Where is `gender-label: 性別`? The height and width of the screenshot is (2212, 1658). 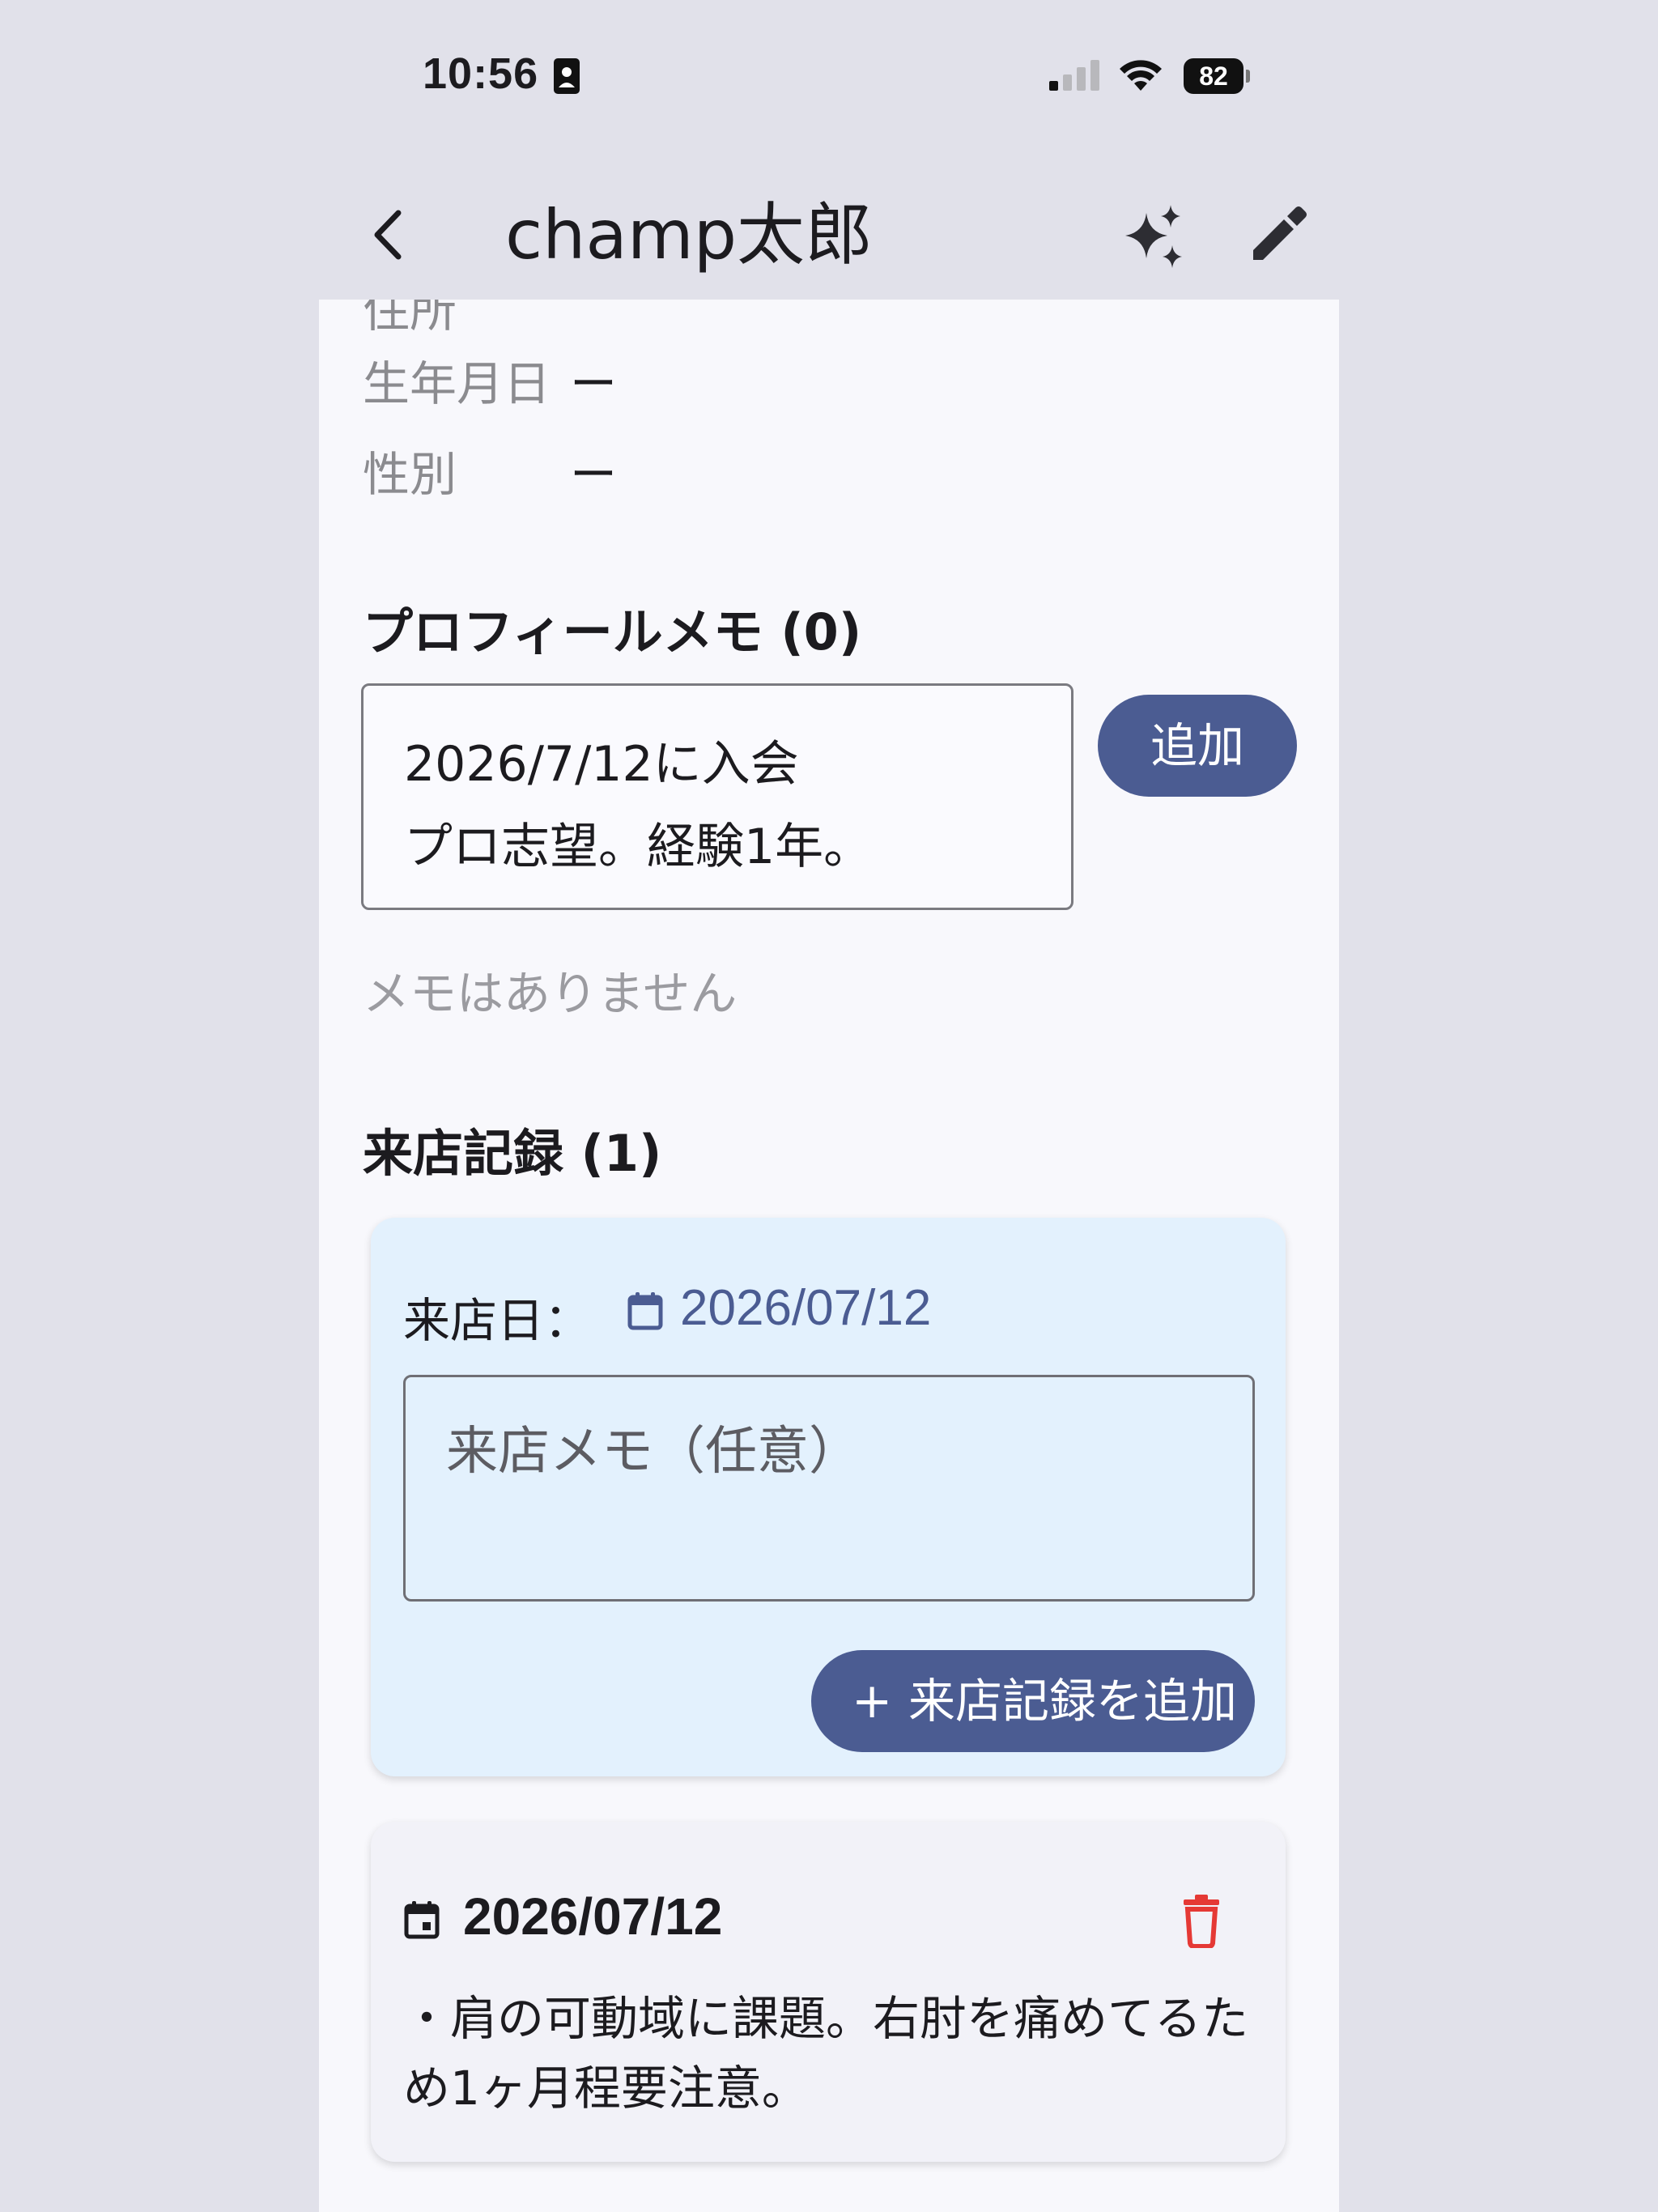
gender-label: 性別 is located at coordinates (410, 475).